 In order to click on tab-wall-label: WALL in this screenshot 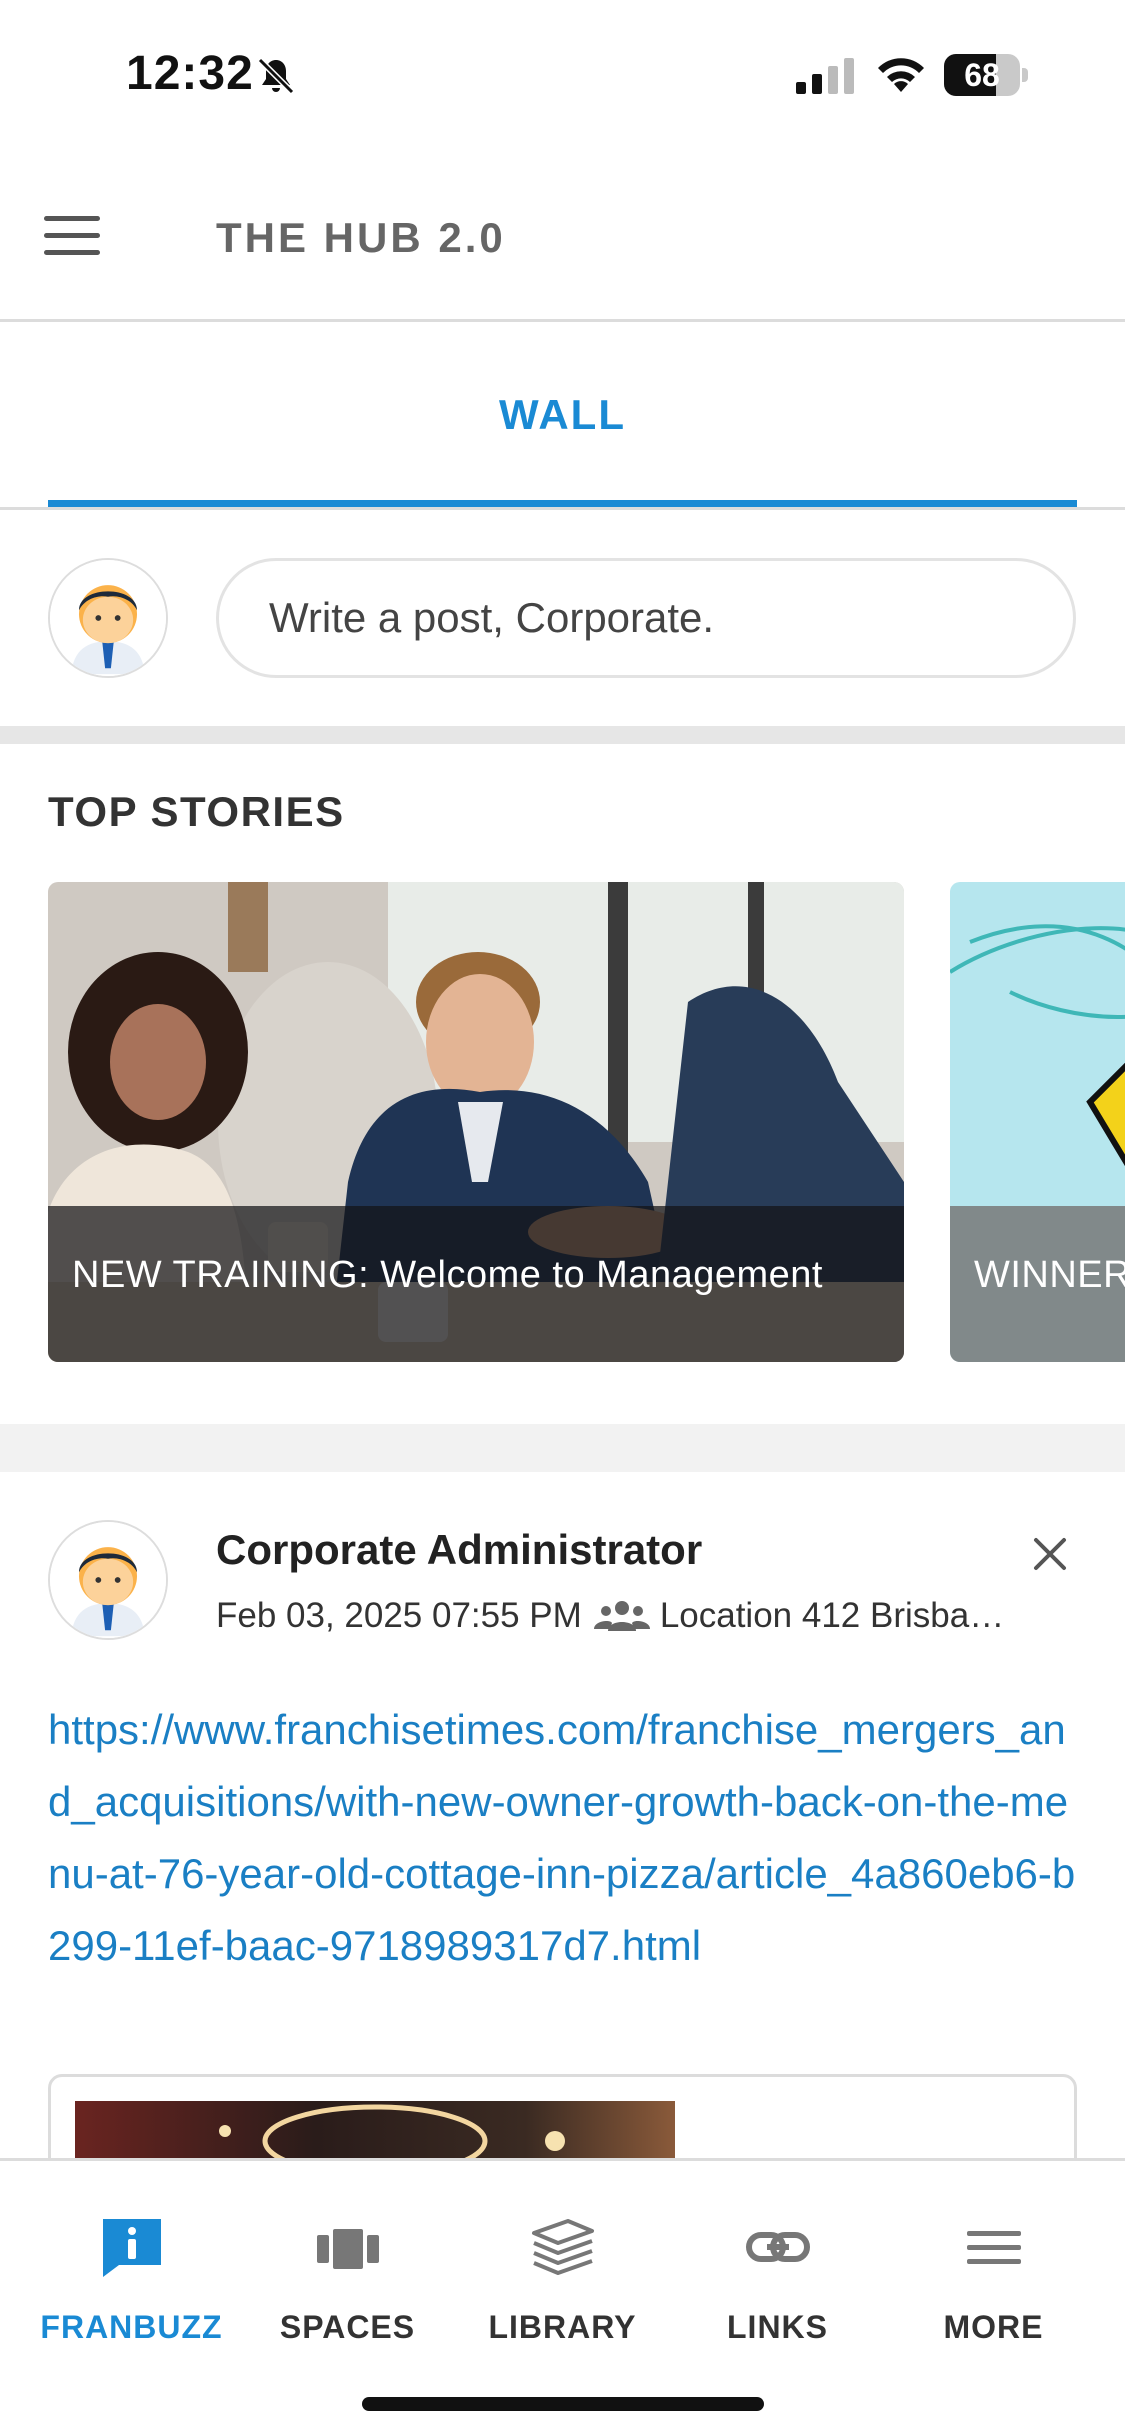, I will do `click(562, 414)`.